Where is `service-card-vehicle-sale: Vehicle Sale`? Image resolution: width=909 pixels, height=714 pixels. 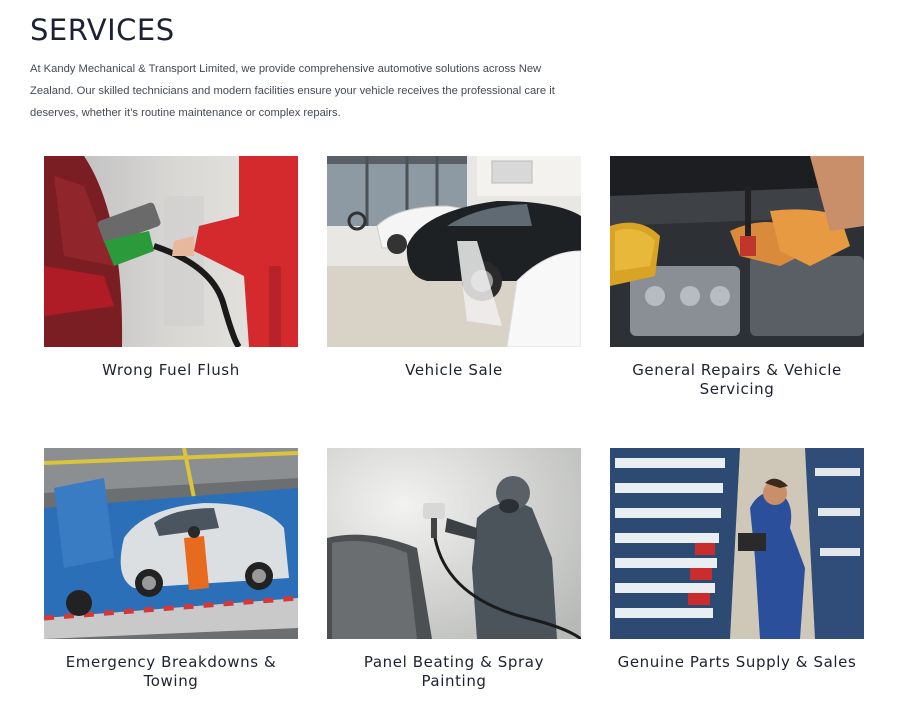
service-card-vehicle-sale: Vehicle Sale is located at coordinates (454, 268).